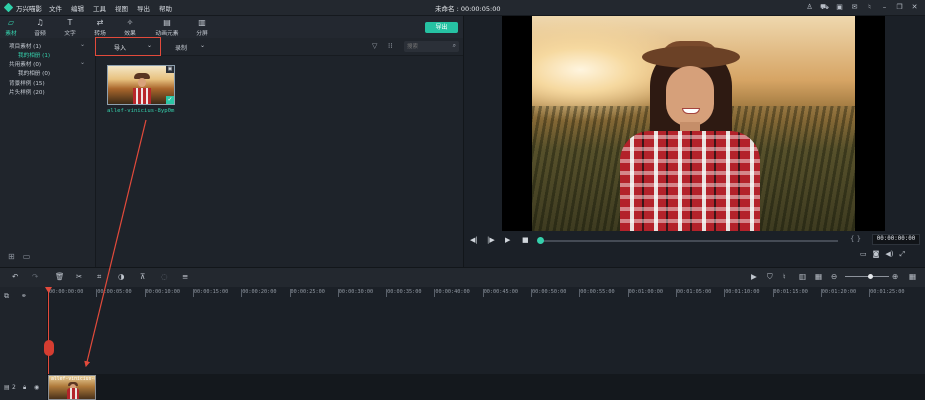  What do you see at coordinates (121, 8) in the screenshot?
I see `menu-item-view: 视图` at bounding box center [121, 8].